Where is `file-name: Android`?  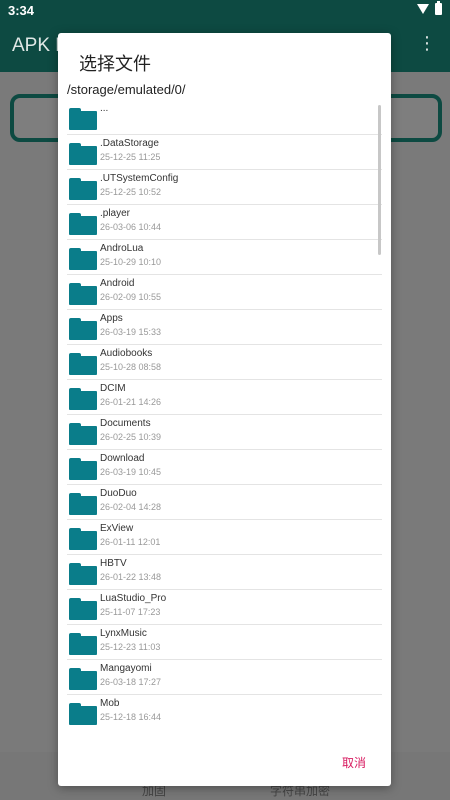
file-name: Android is located at coordinates (117, 283).